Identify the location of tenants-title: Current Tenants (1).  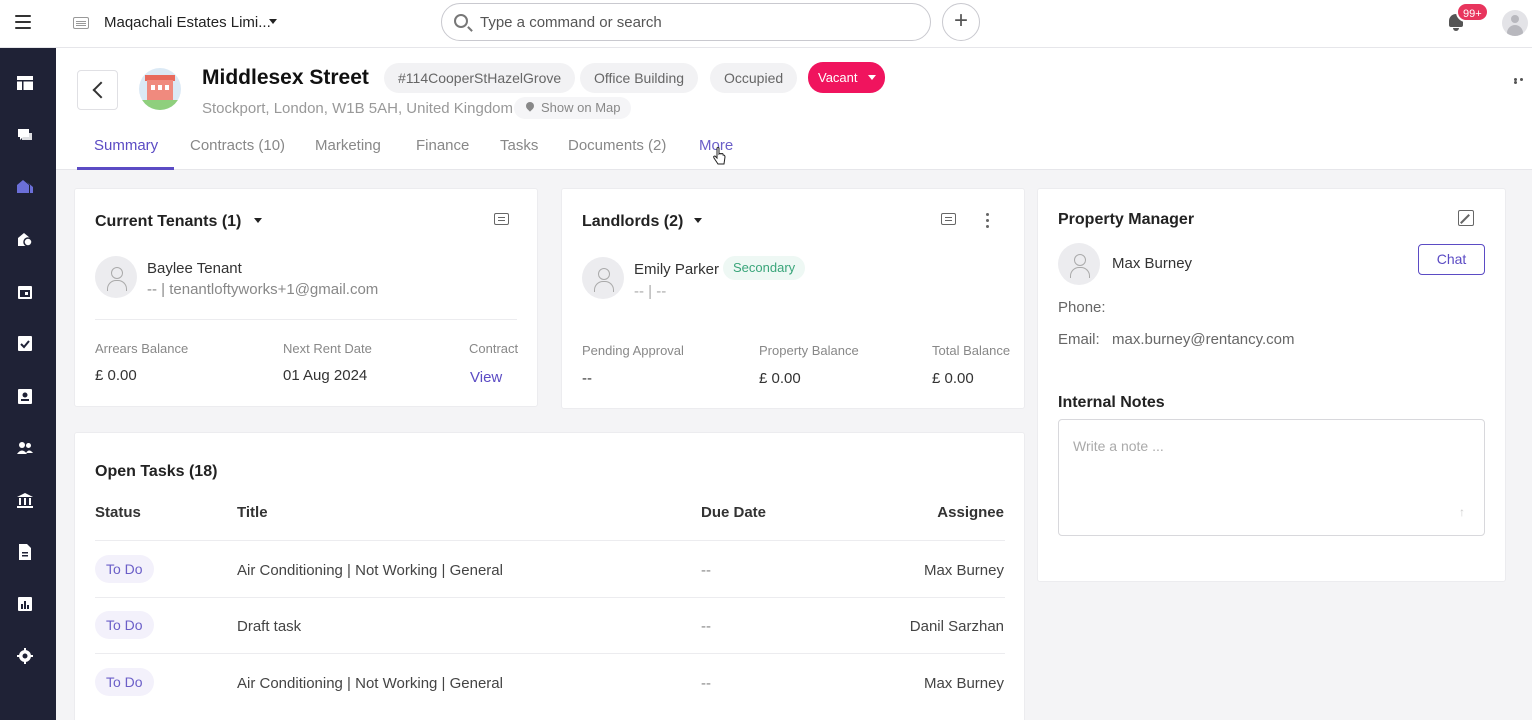
(168, 221).